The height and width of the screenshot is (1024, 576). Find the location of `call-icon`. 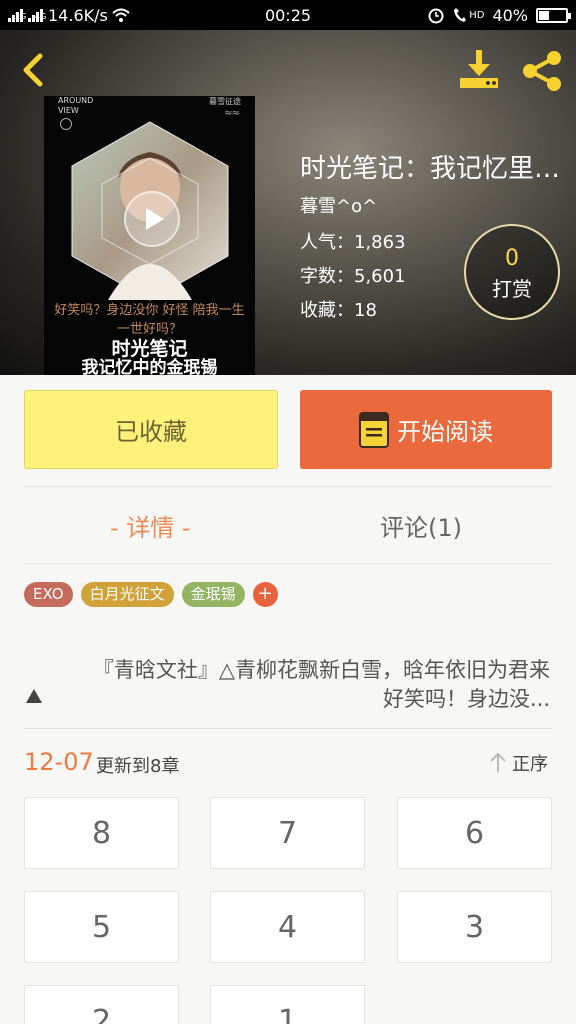

call-icon is located at coordinates (460, 15).